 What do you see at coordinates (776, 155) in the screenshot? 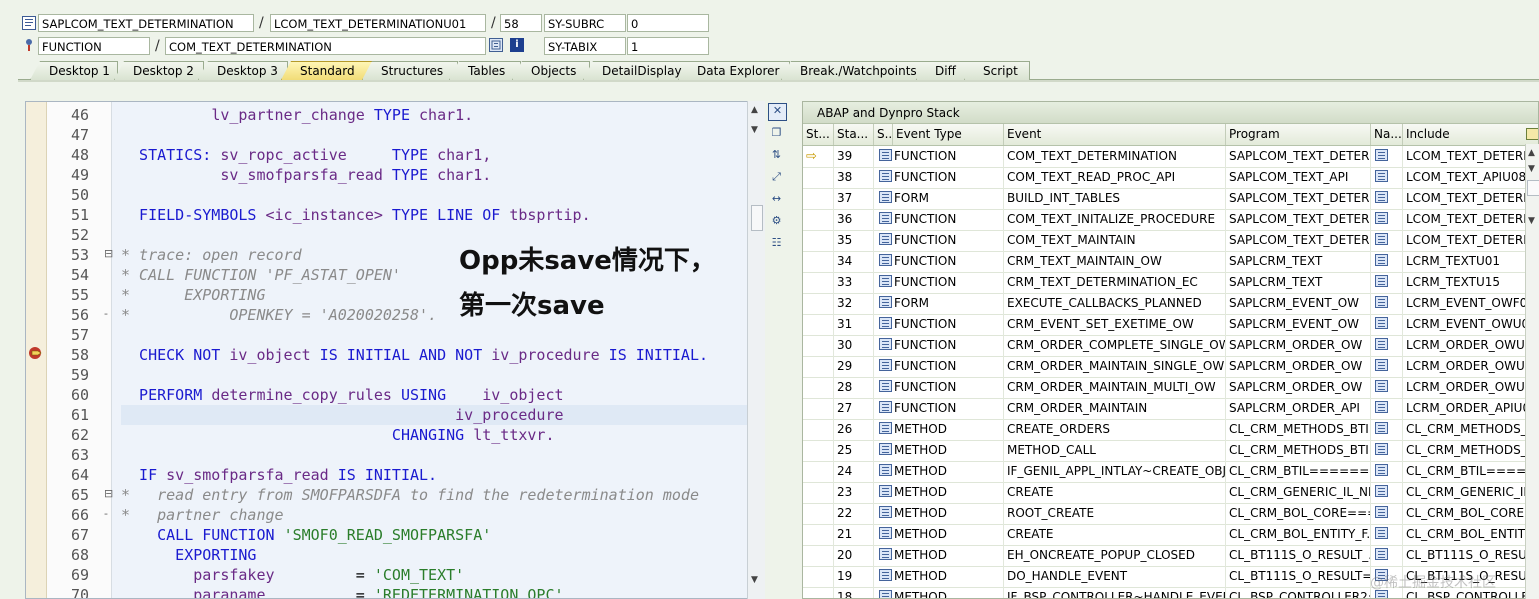
I see `swap-panels-icon: ⇅` at bounding box center [776, 155].